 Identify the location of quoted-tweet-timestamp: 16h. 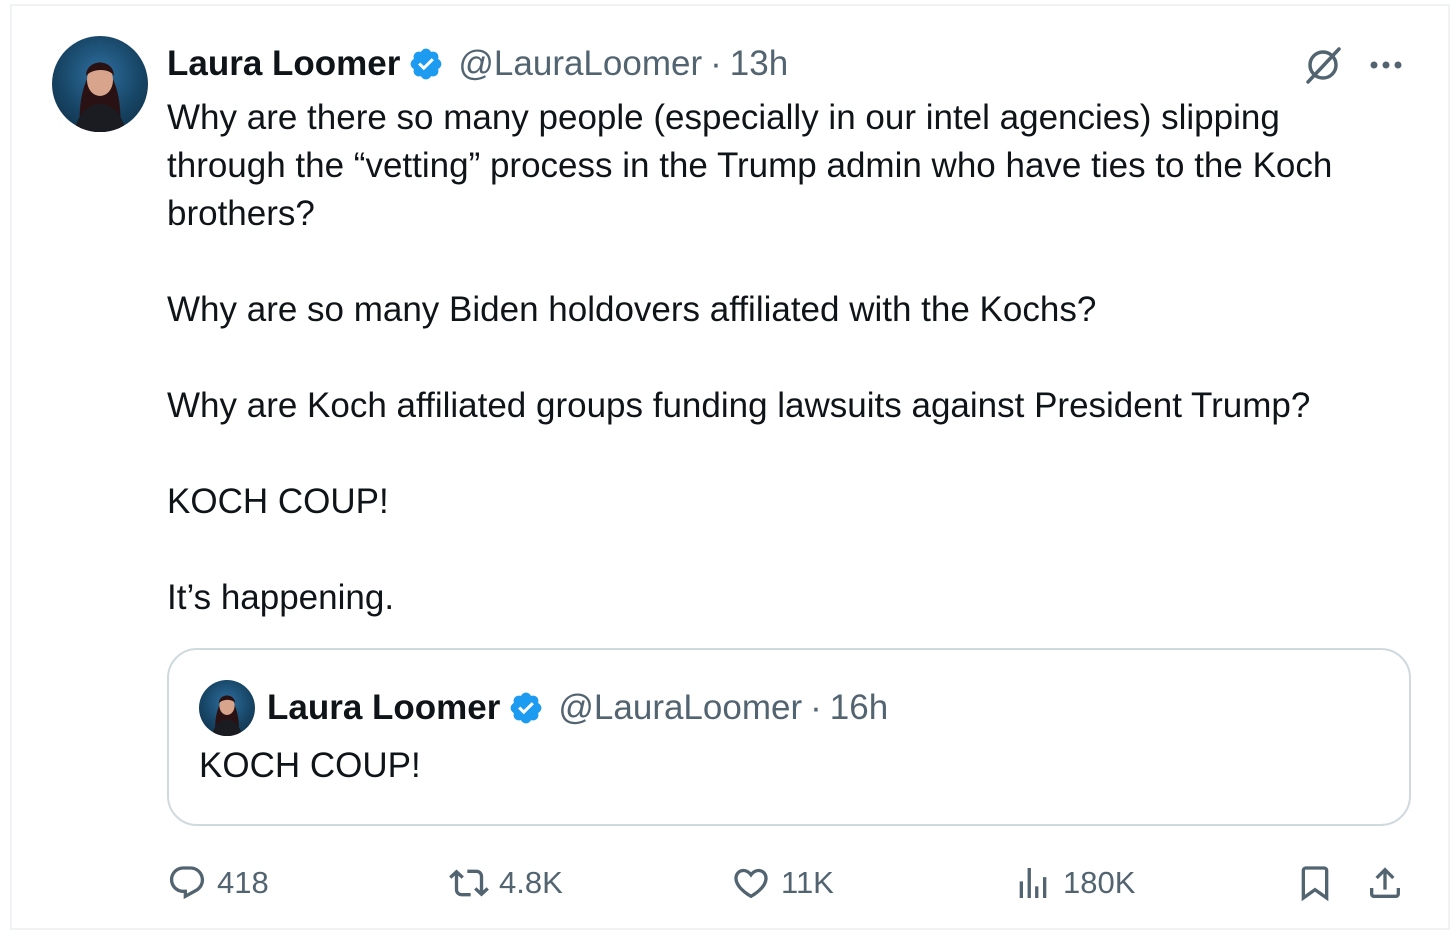
(859, 707).